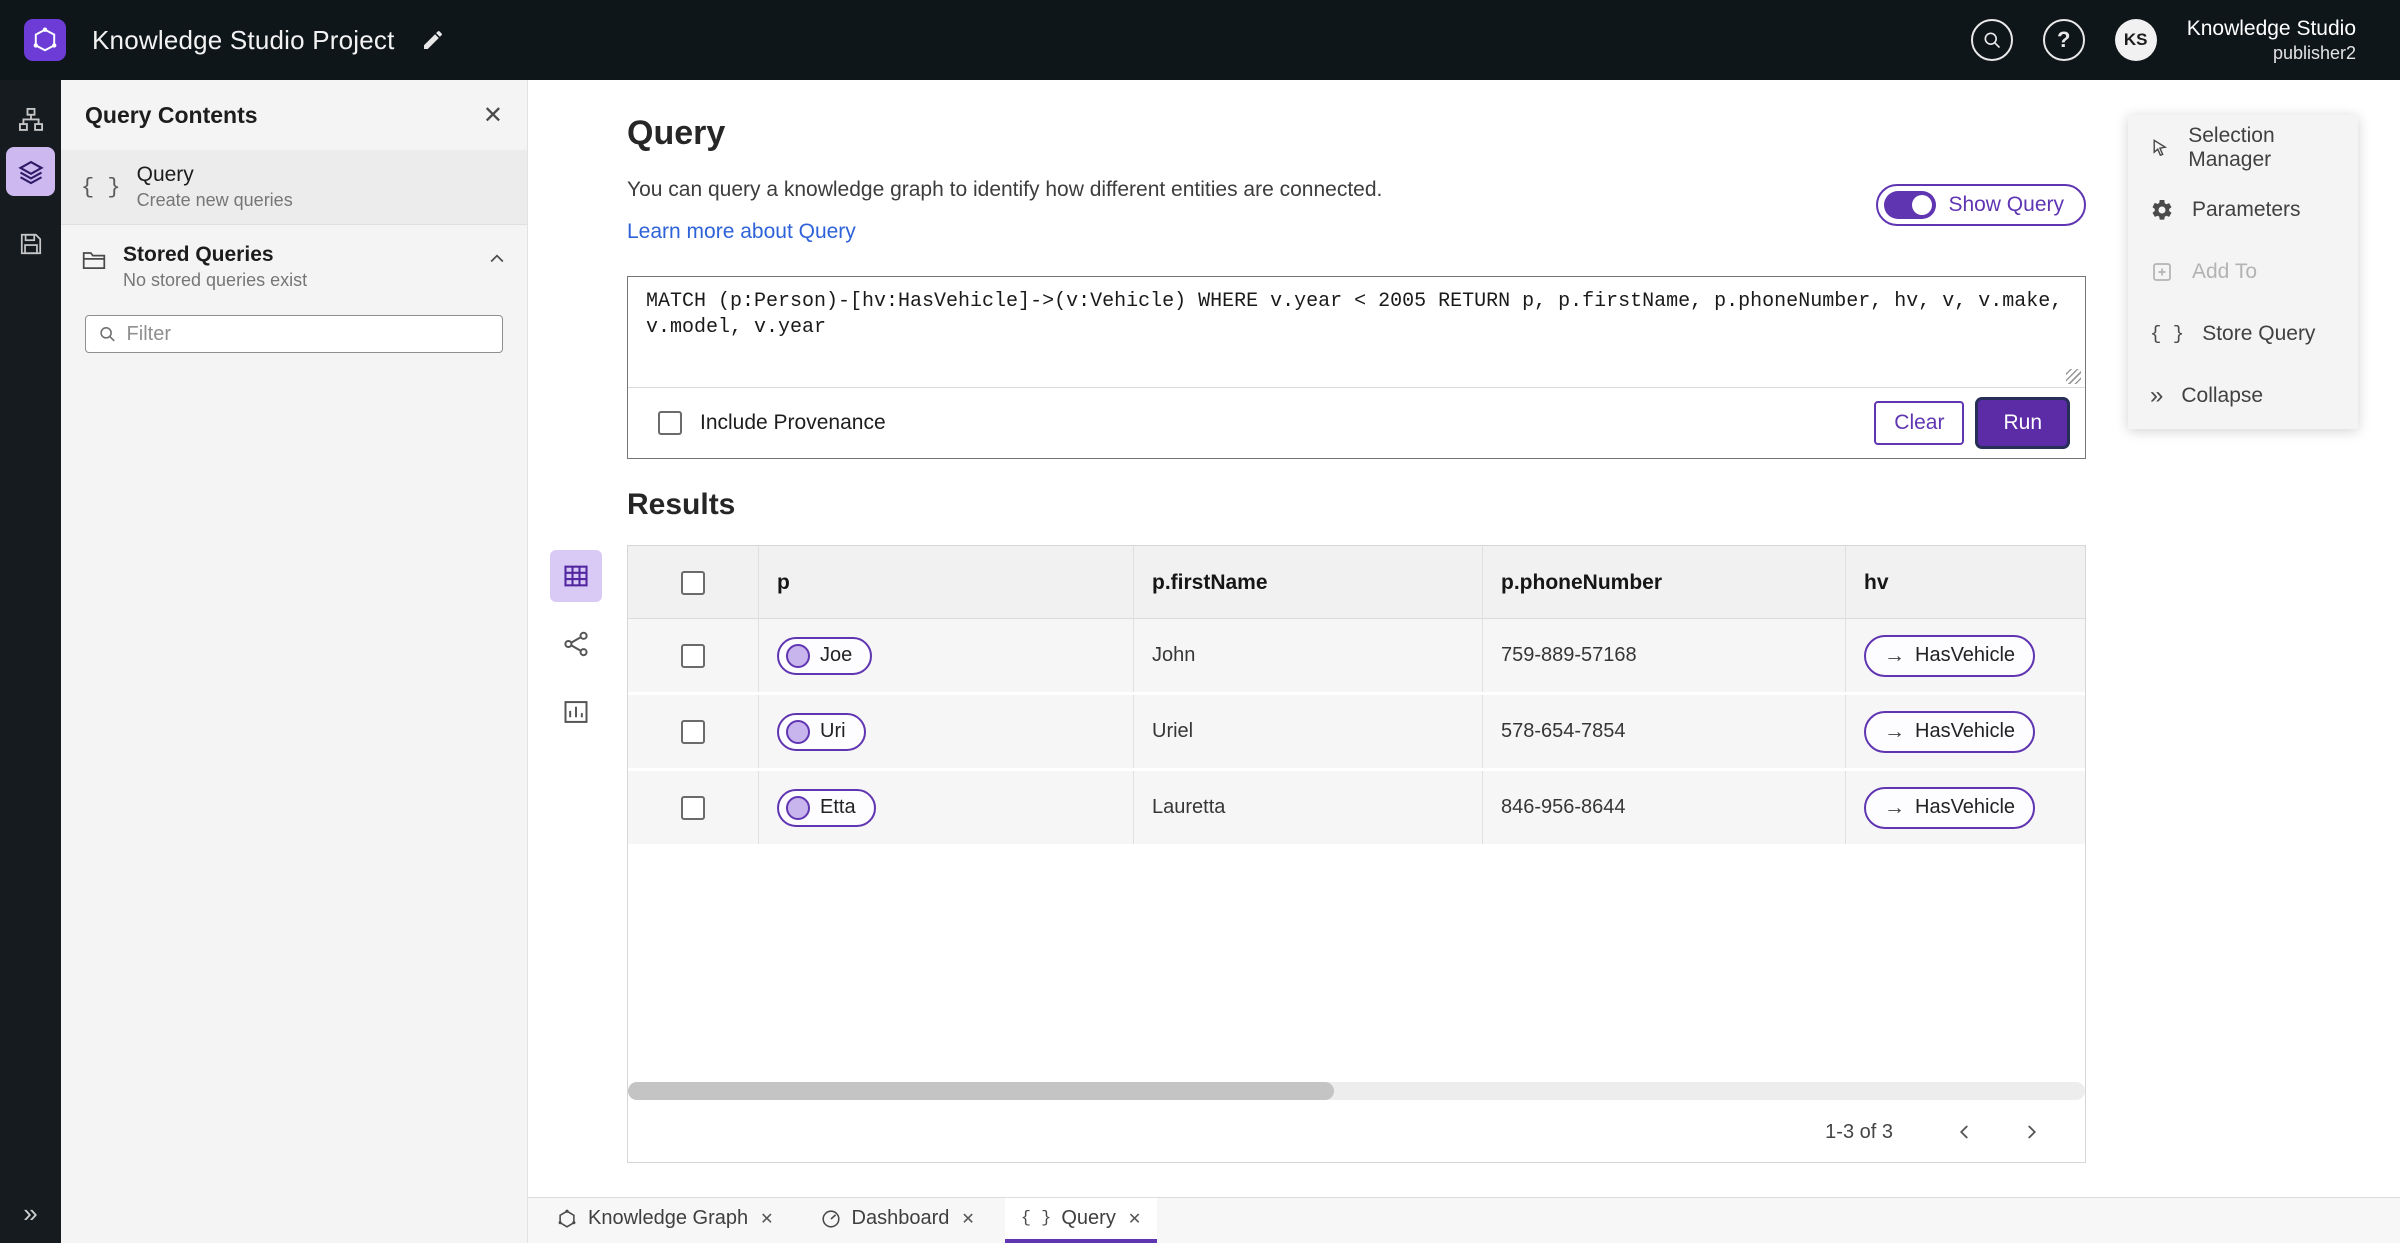 Image resolution: width=2400 pixels, height=1243 pixels. Describe the element at coordinates (981, 1091) in the screenshot. I see `scrollbar-thumb` at that location.